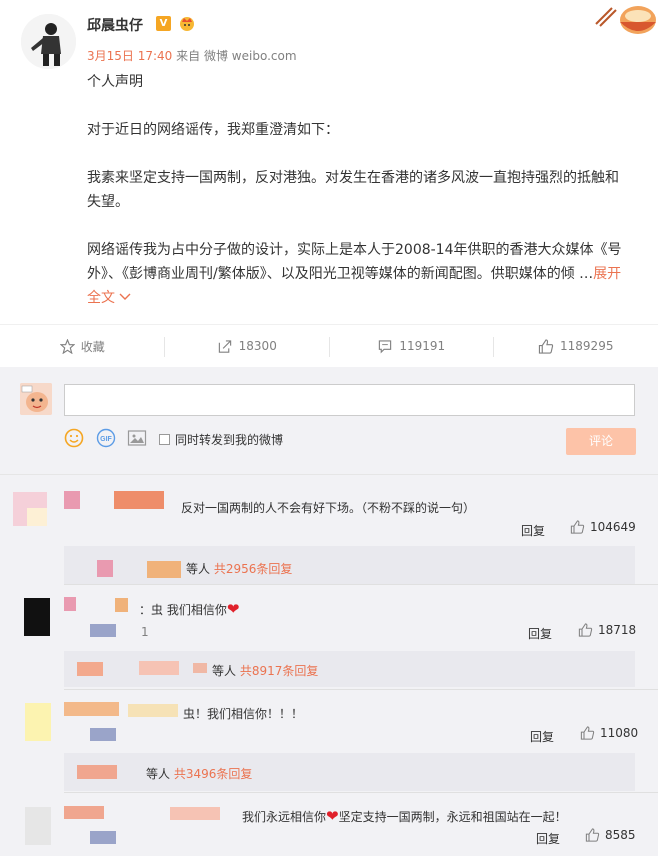  Describe the element at coordinates (385, 346) in the screenshot. I see `comment-icon` at that location.